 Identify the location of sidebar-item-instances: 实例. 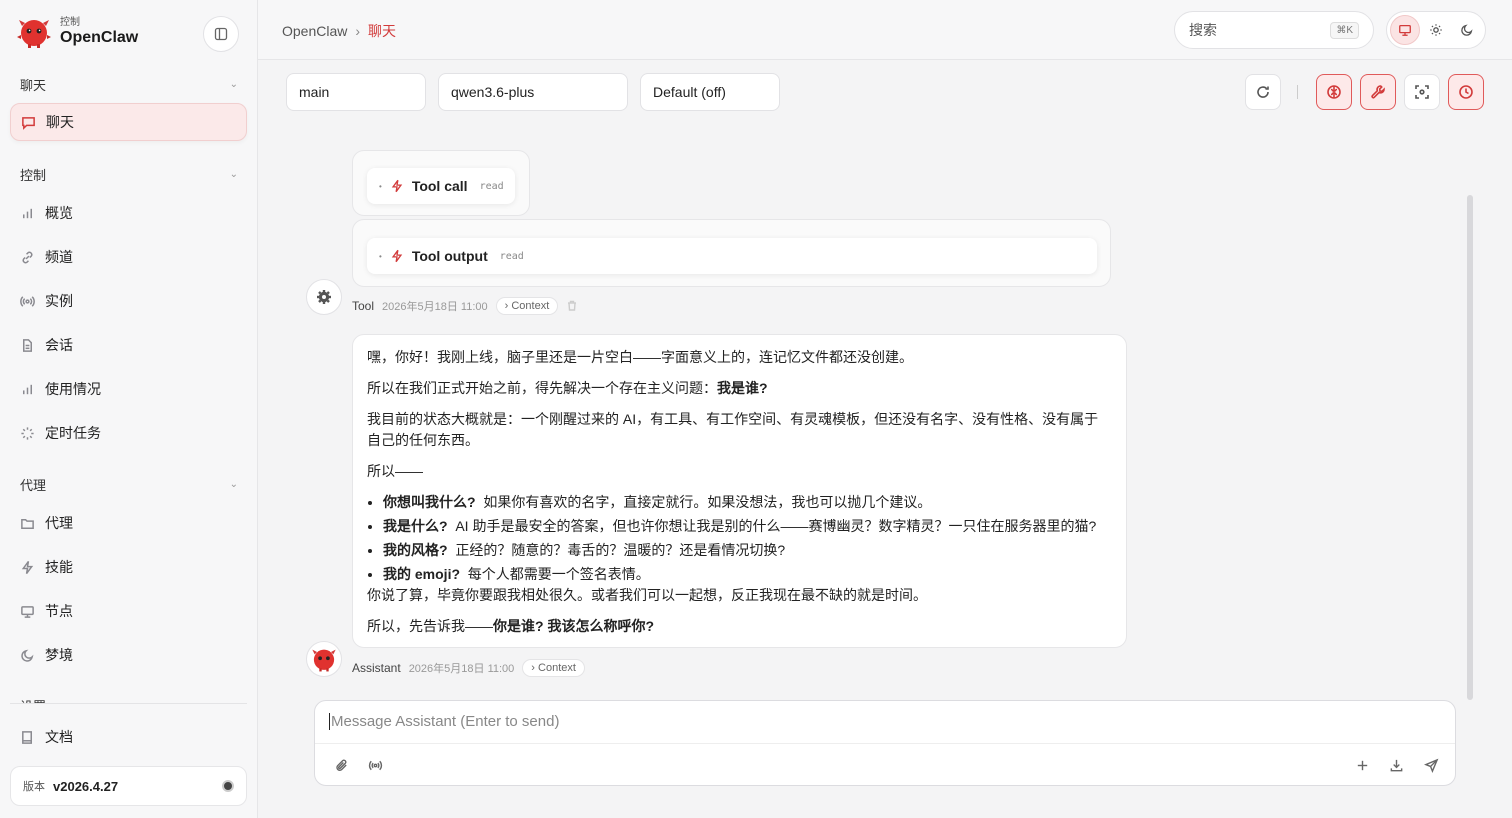
(128, 301).